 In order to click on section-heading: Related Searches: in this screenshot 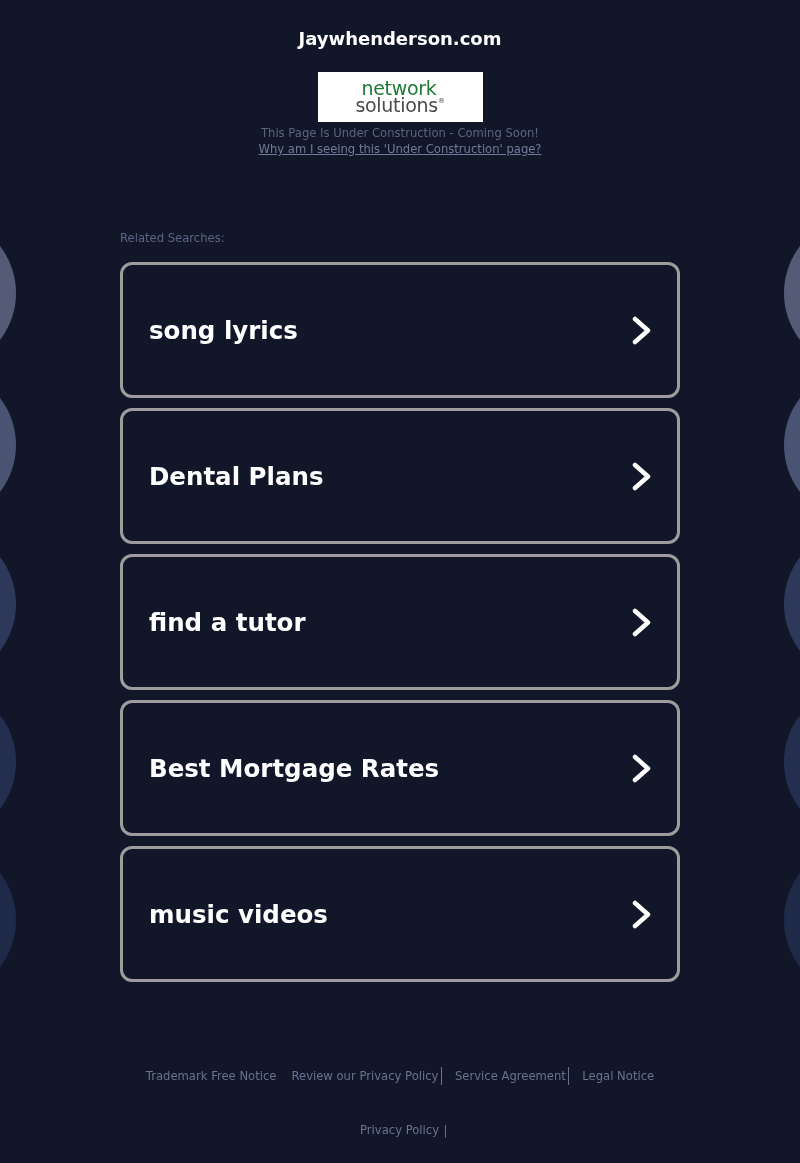, I will do `click(172, 238)`.